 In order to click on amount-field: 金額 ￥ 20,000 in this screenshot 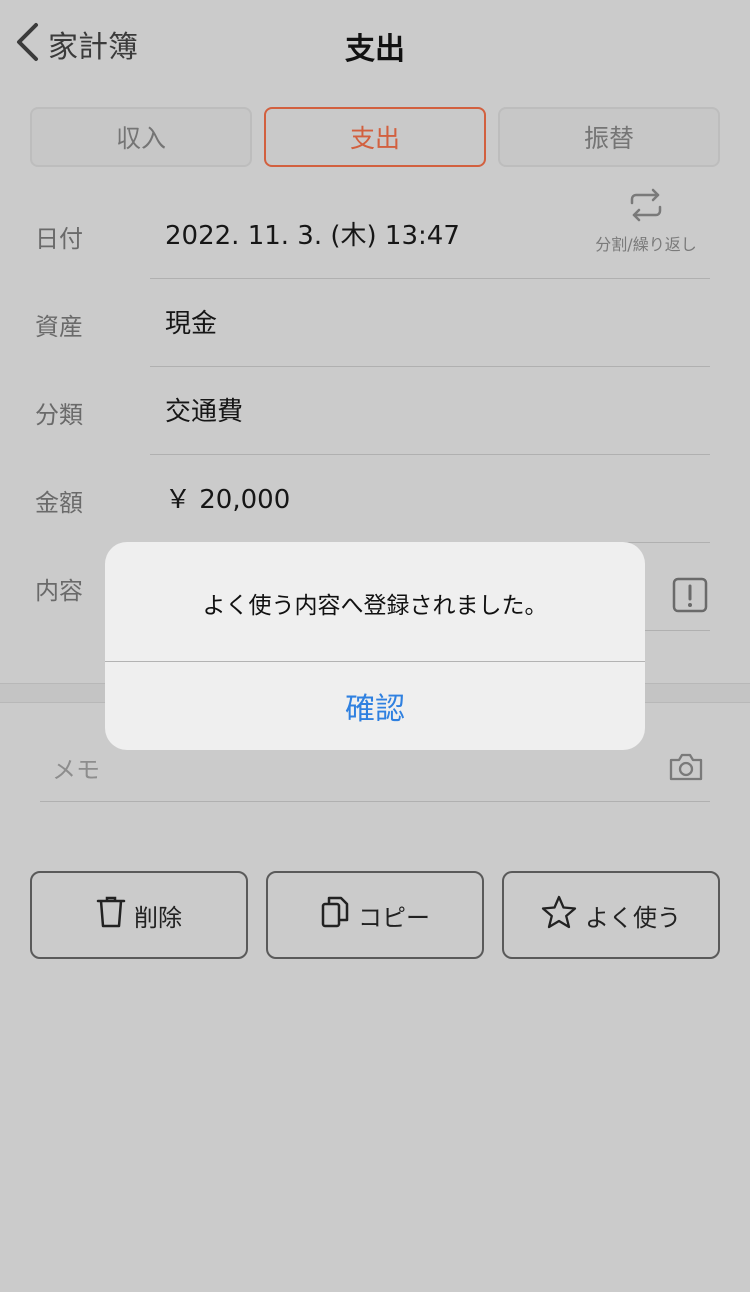, I will do `click(375, 499)`.